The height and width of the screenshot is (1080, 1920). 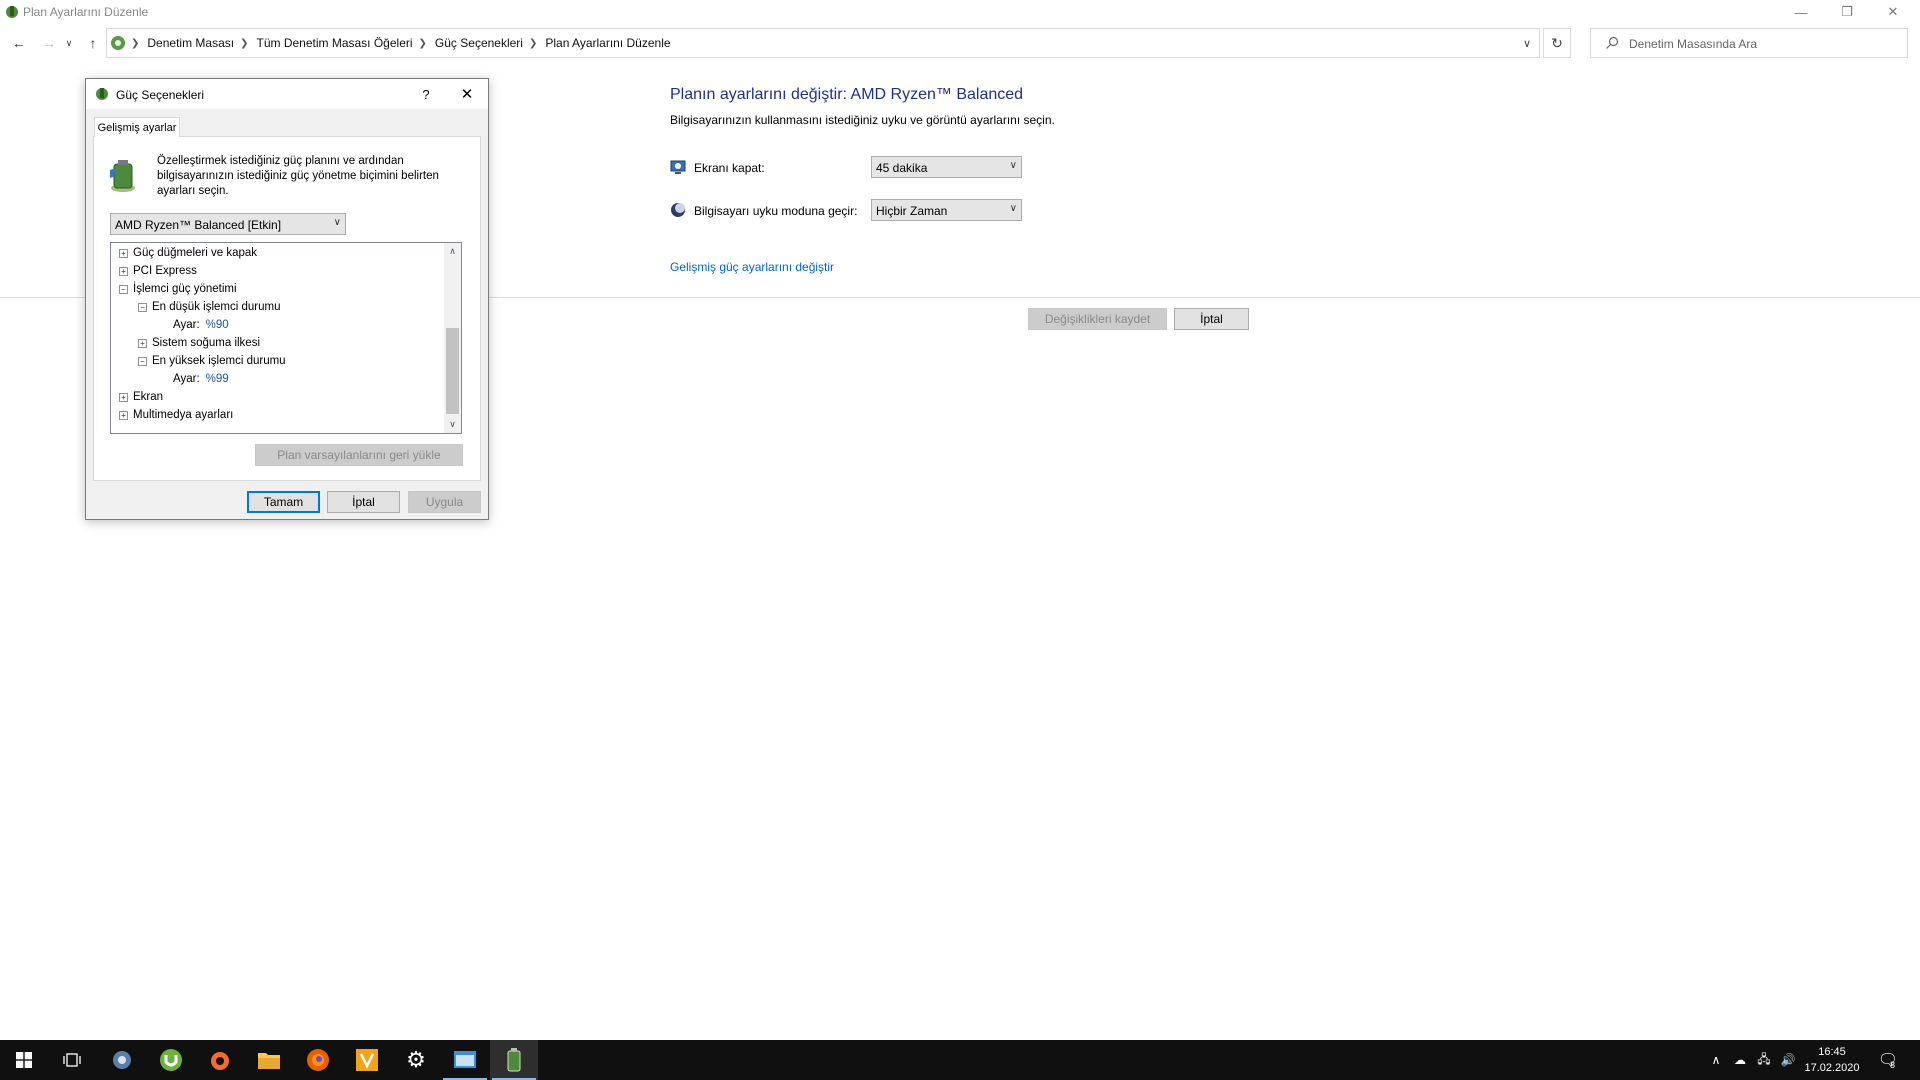 What do you see at coordinates (1788, 1060) in the screenshot?
I see `volume-button: 🔊` at bounding box center [1788, 1060].